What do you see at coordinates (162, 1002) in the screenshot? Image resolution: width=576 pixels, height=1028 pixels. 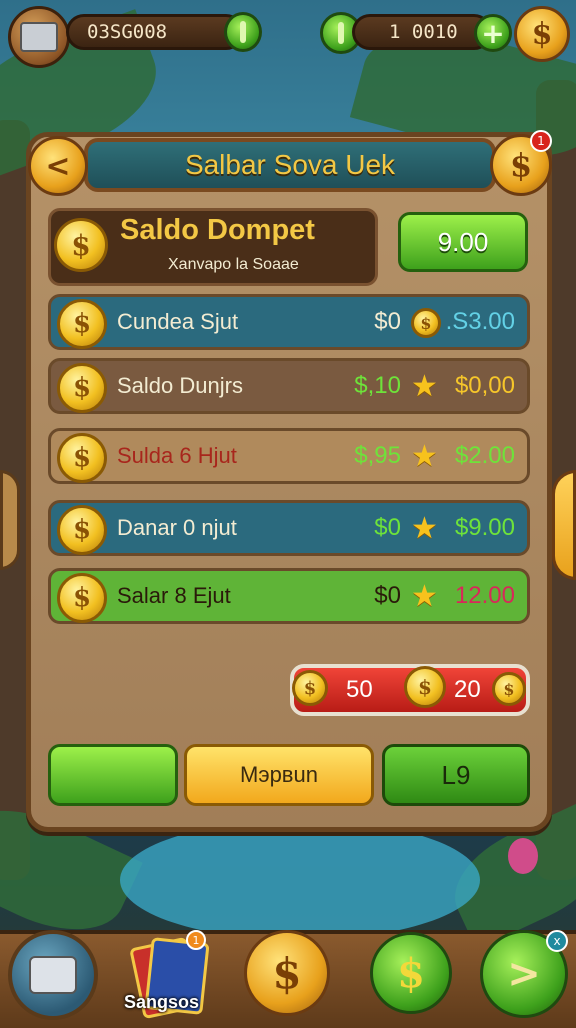 I see `shop-label: Sangsos` at bounding box center [162, 1002].